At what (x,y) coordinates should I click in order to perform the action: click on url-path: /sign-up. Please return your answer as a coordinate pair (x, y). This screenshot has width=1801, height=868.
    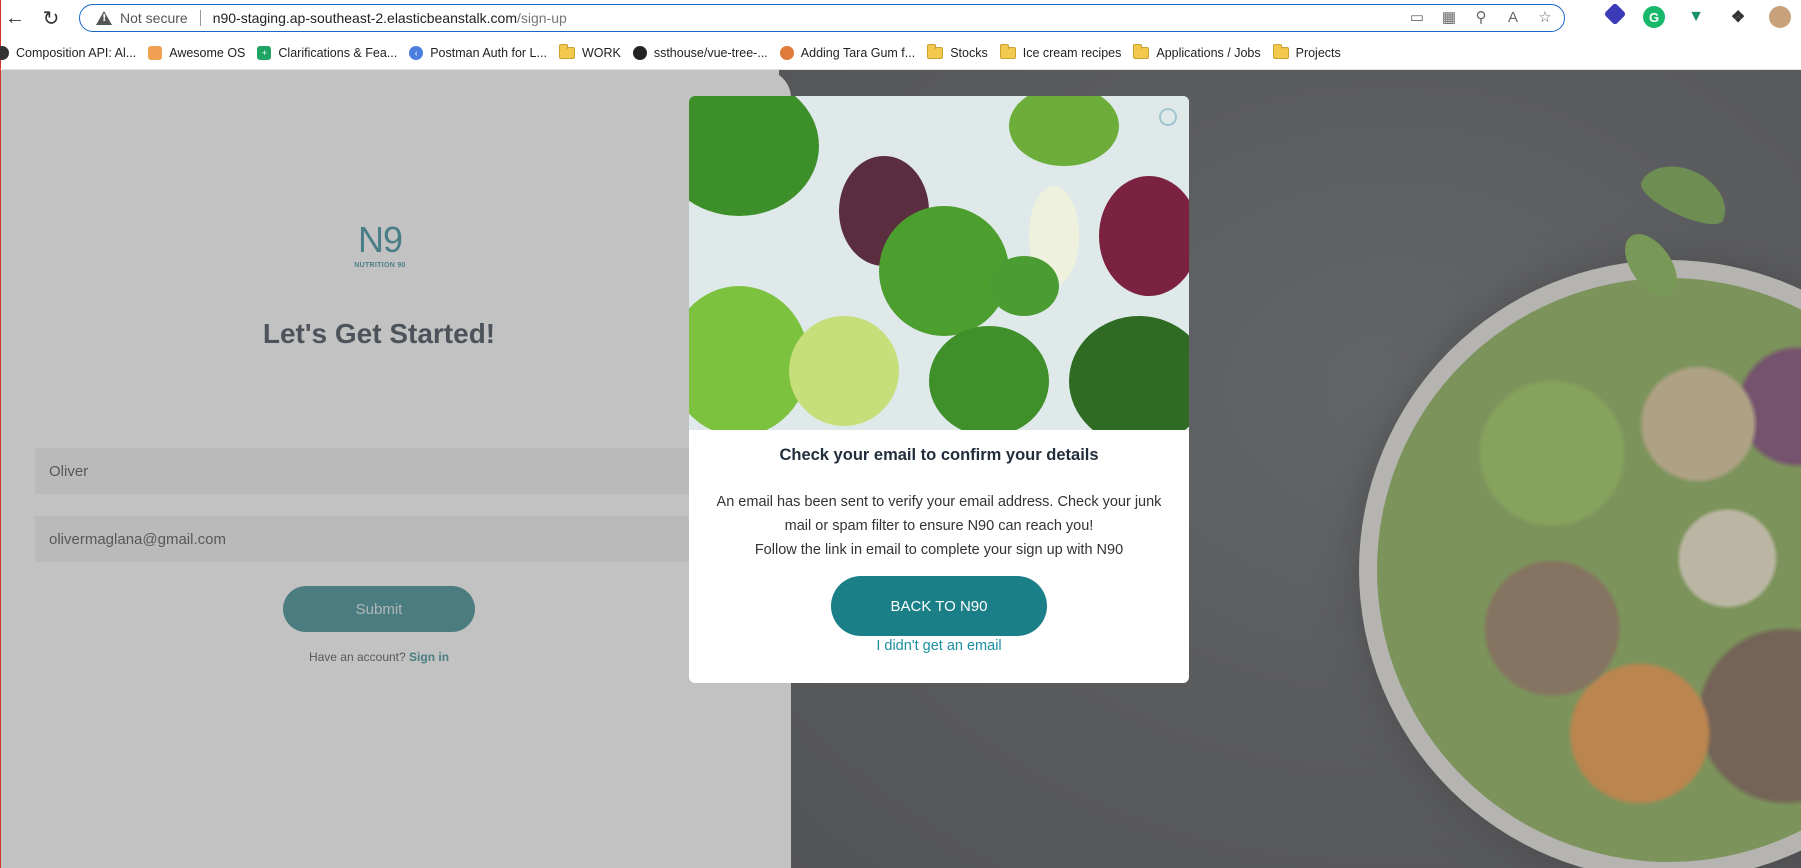
    Looking at the image, I should click on (542, 18).